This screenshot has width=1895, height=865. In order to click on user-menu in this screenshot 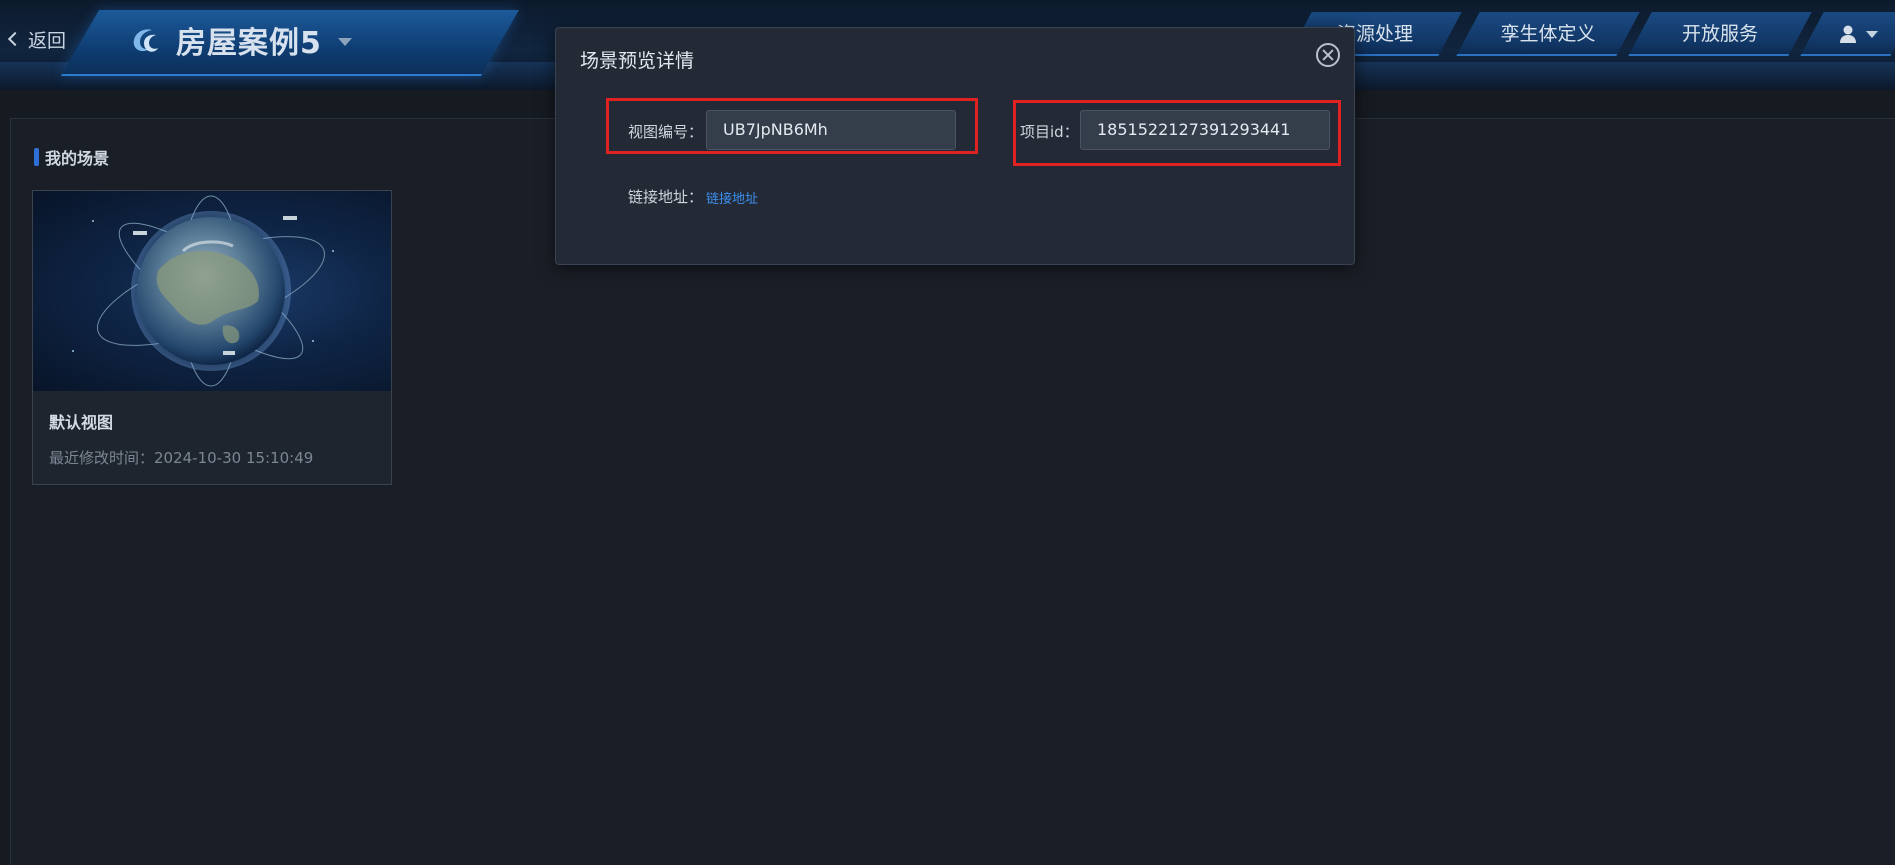, I will do `click(1847, 34)`.